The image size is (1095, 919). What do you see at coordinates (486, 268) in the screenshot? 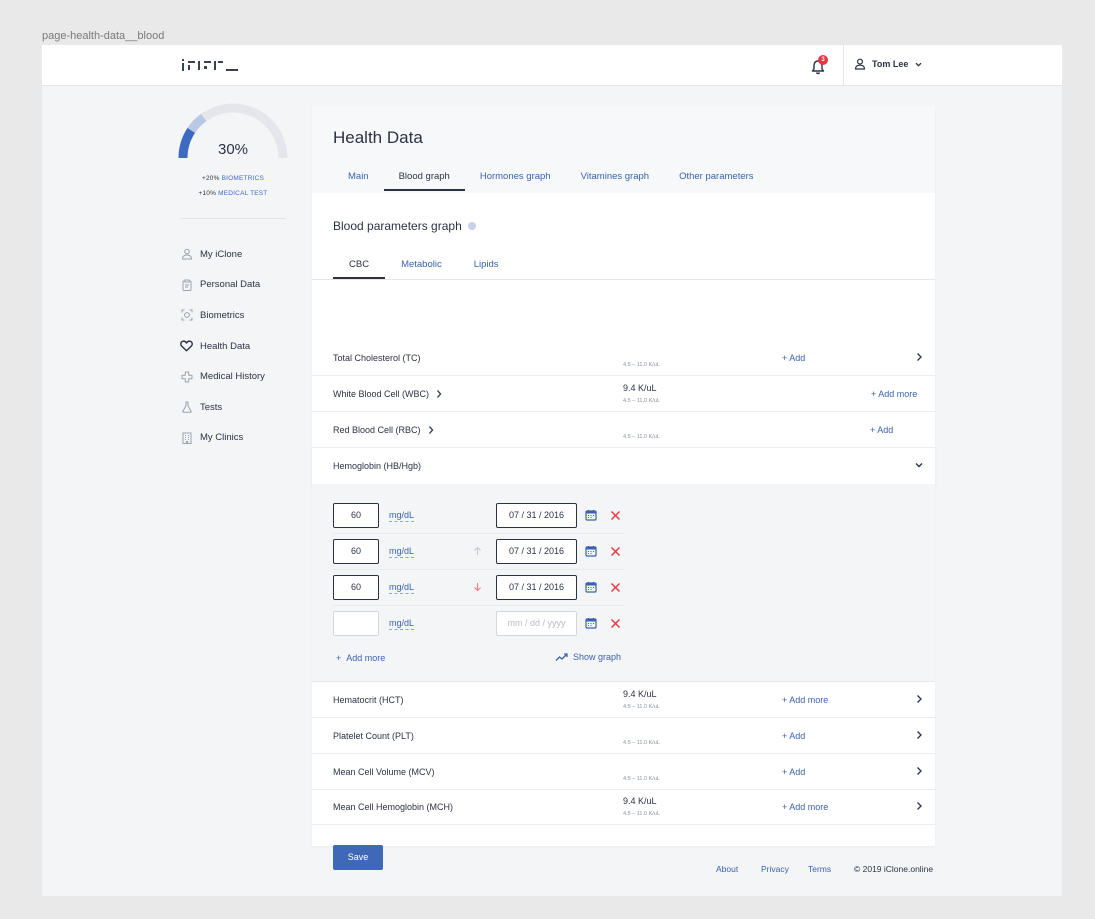
I see `subtab-lipids: Lipids` at bounding box center [486, 268].